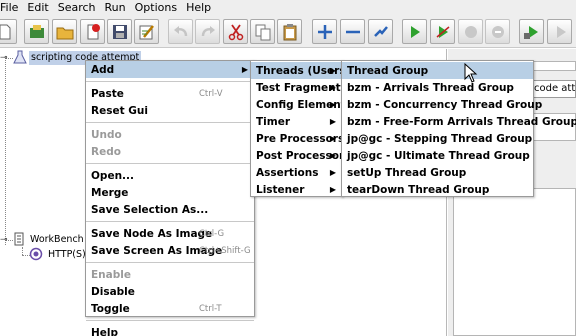 This screenshot has width=576, height=336. Describe the element at coordinates (170, 134) in the screenshot. I see `menu-item-undo: Undo` at that location.